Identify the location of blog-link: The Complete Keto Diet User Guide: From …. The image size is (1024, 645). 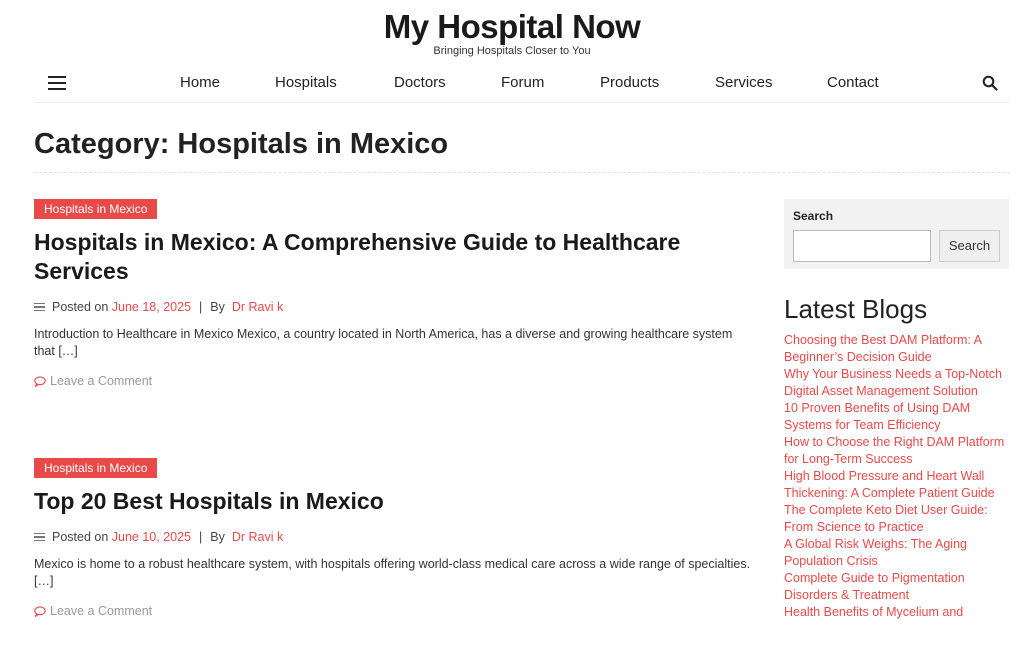
(898, 519).